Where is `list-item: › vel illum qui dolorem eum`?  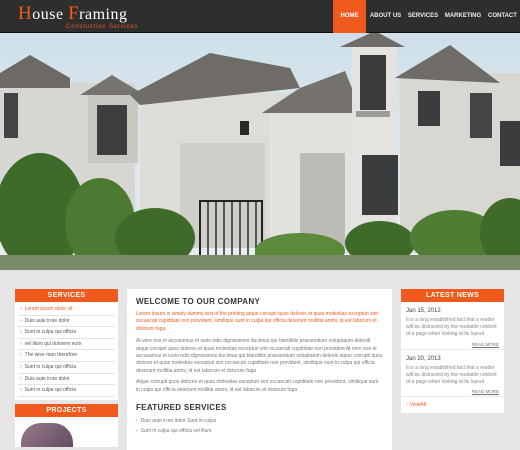
list-item: › vel illum qui dolorem eum is located at coordinates (66, 345).